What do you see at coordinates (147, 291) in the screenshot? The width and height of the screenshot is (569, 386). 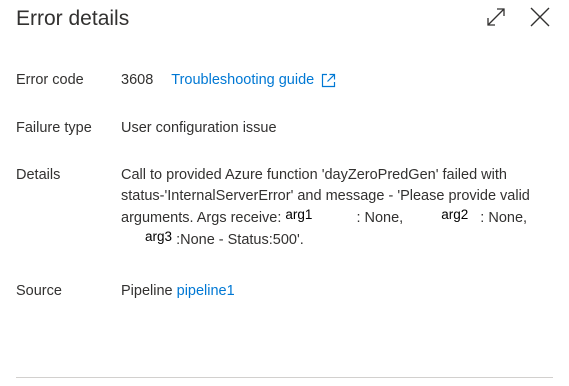 I see `source-prefix: Pipeline` at bounding box center [147, 291].